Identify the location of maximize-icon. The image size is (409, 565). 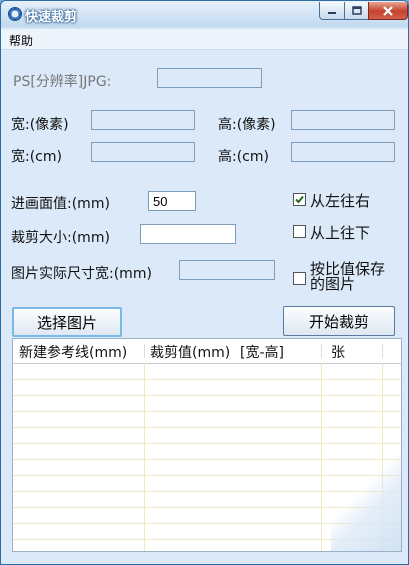
(356, 10).